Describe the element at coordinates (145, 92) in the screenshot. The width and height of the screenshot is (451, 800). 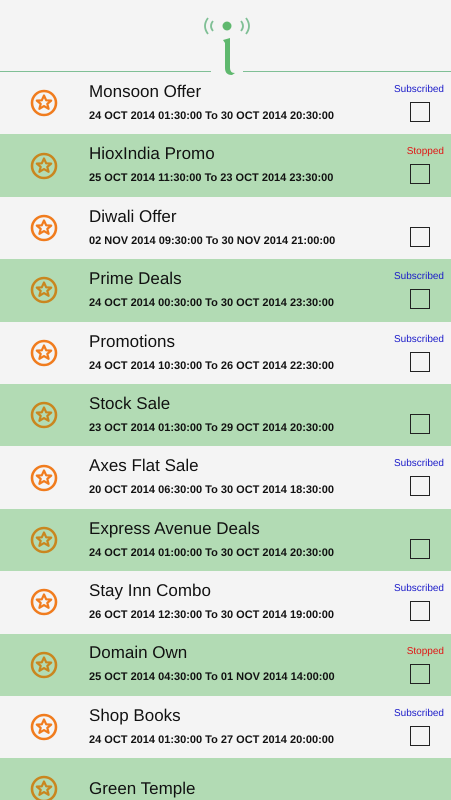
I see `offer-title: Monsoon Offer` at that location.